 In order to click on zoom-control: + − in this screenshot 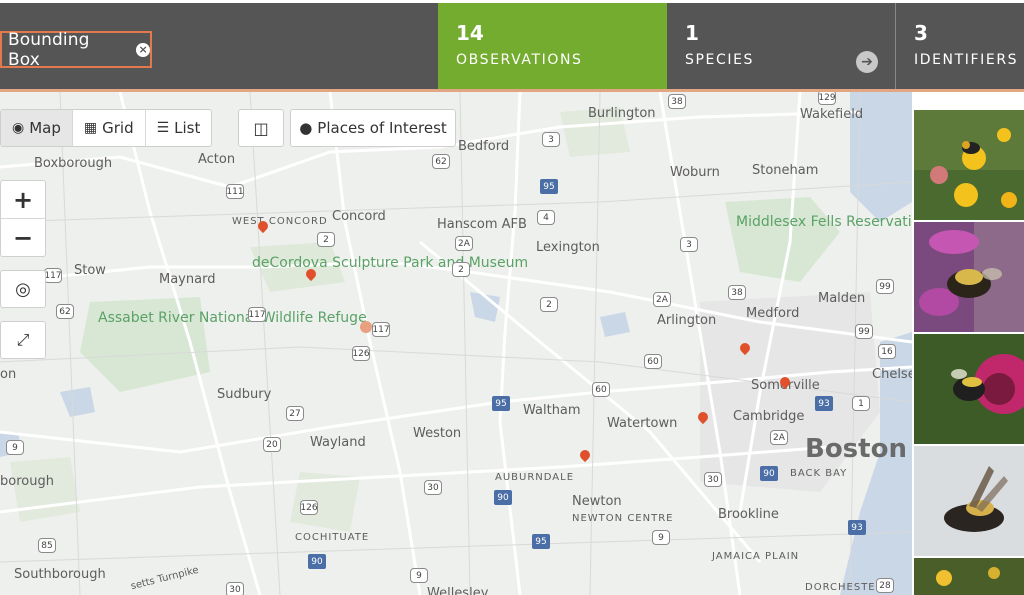, I will do `click(23, 218)`.